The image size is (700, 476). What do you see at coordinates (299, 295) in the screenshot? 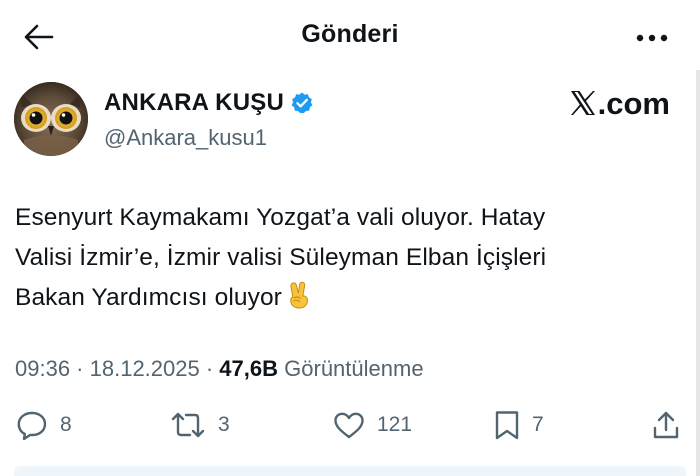
I see `victory-hand-emoji` at bounding box center [299, 295].